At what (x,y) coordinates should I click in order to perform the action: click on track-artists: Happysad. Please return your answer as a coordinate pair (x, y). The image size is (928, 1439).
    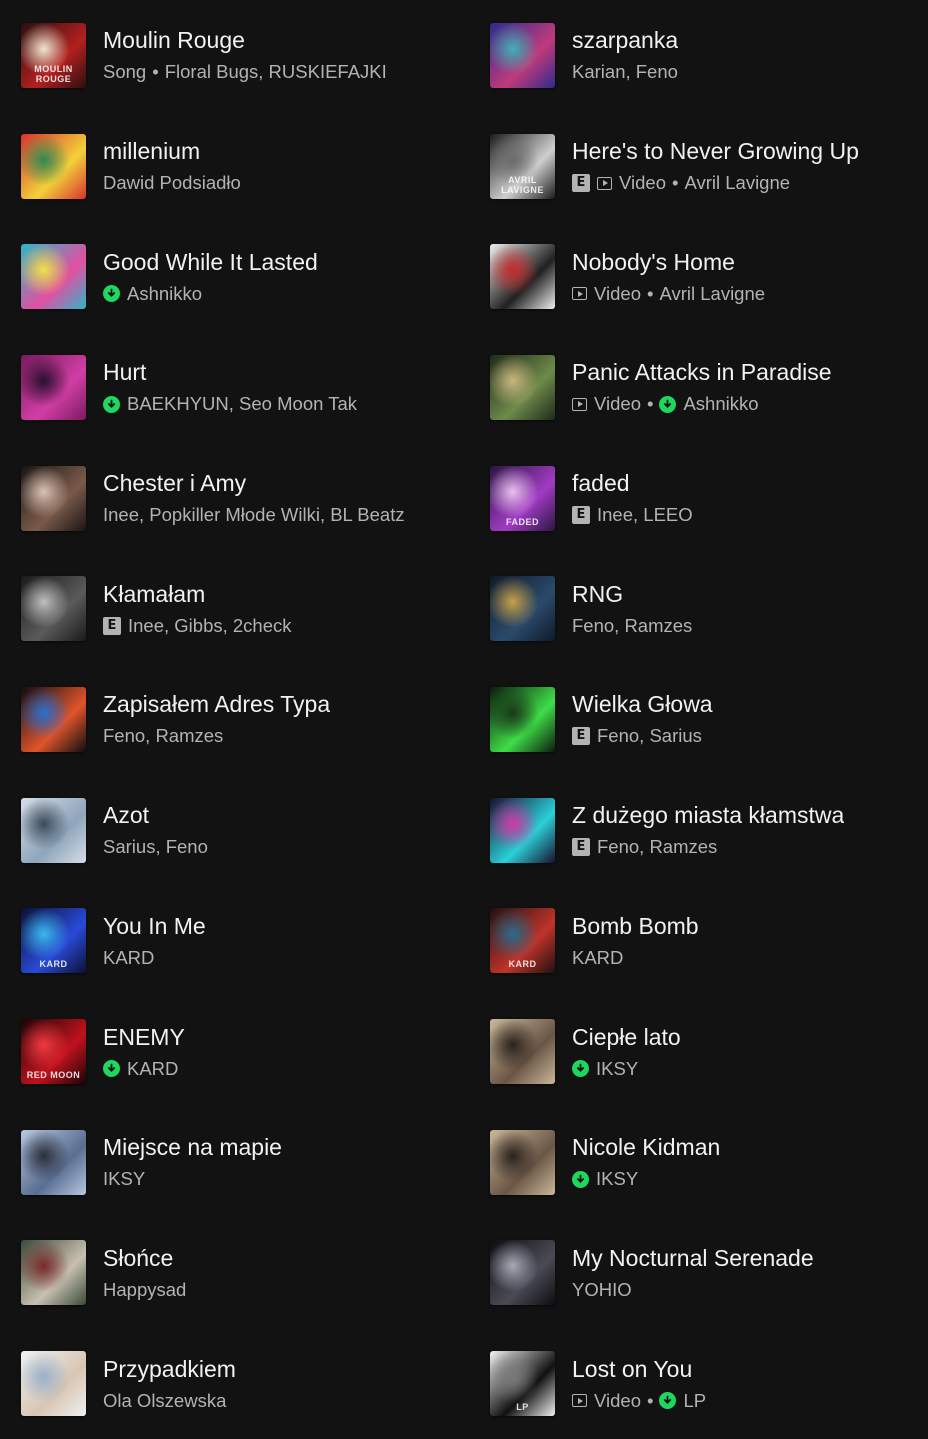
    Looking at the image, I should click on (145, 1289).